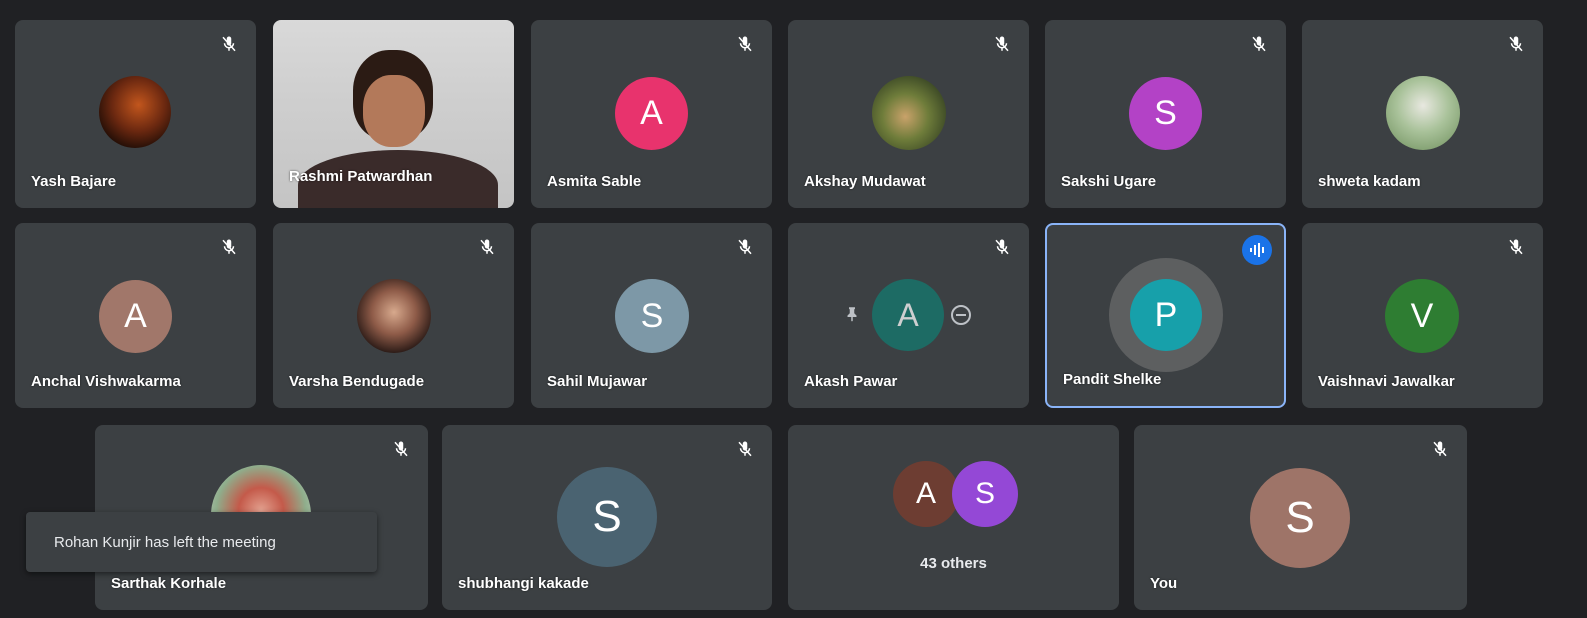 The width and height of the screenshot is (1587, 618). What do you see at coordinates (961, 315) in the screenshot?
I see `remove-circle-icon` at bounding box center [961, 315].